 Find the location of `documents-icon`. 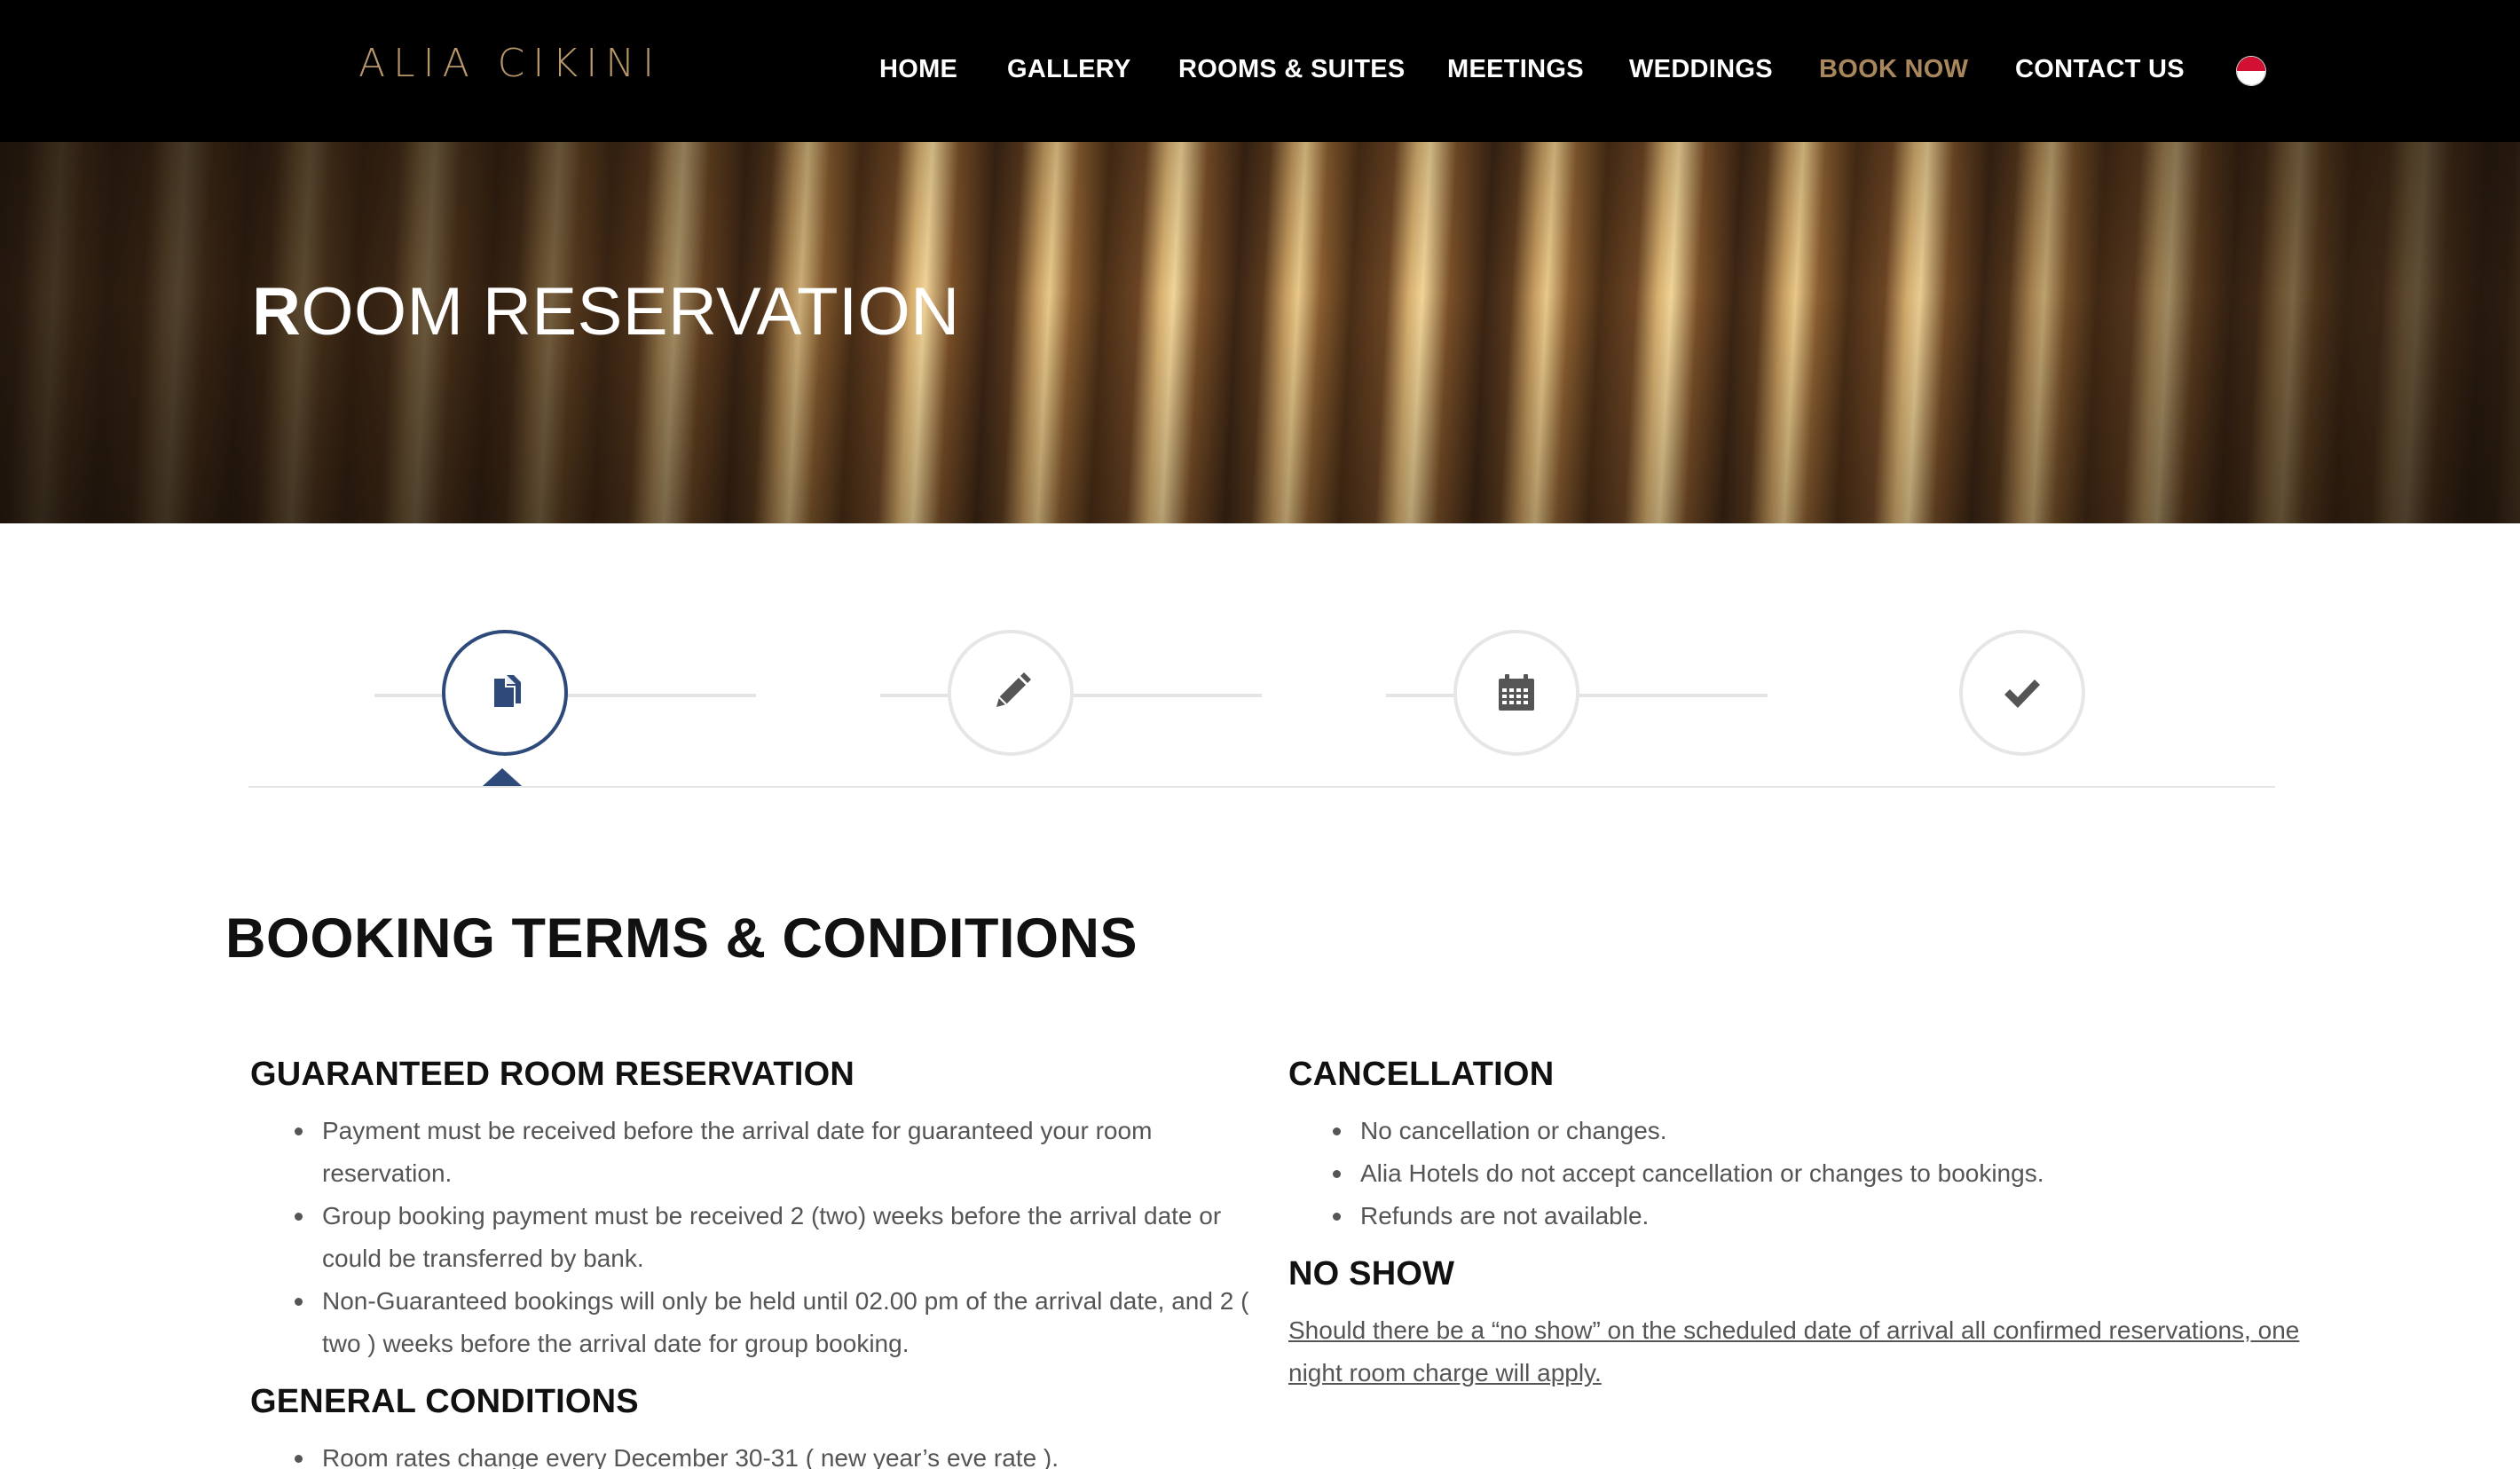

documents-icon is located at coordinates (508, 691).